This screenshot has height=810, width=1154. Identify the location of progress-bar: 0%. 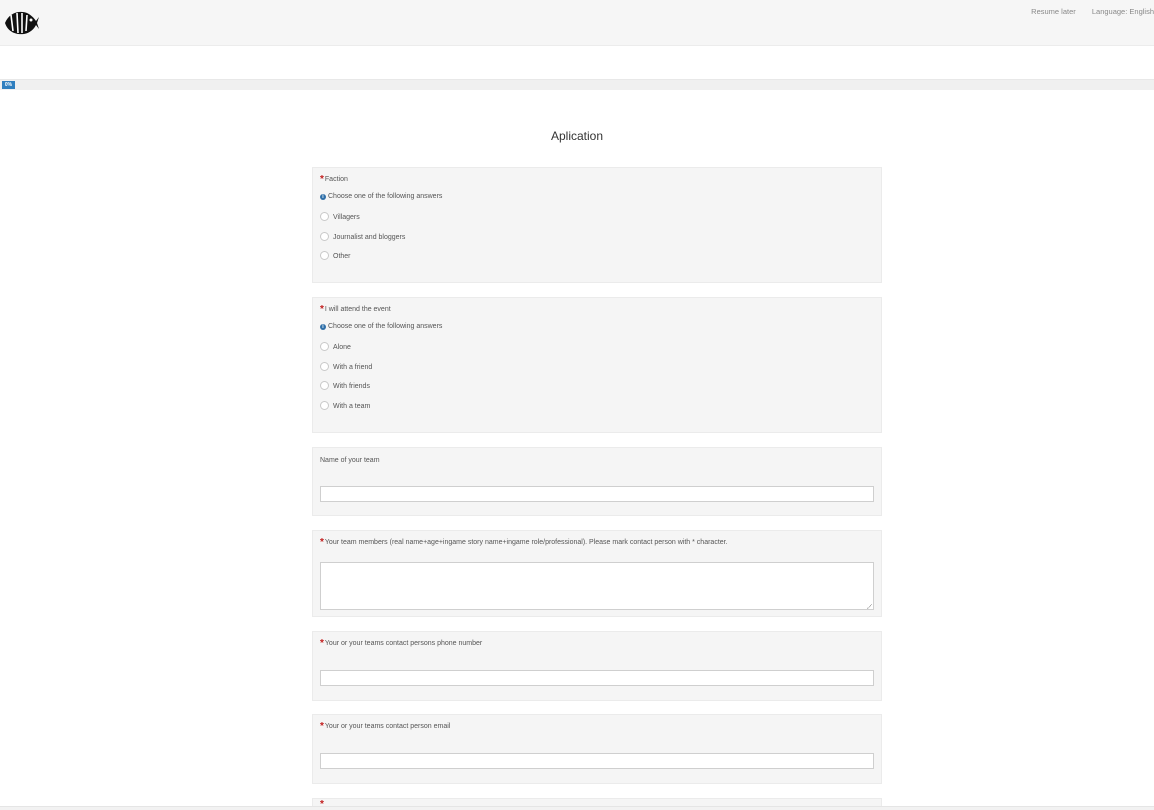
(577, 84).